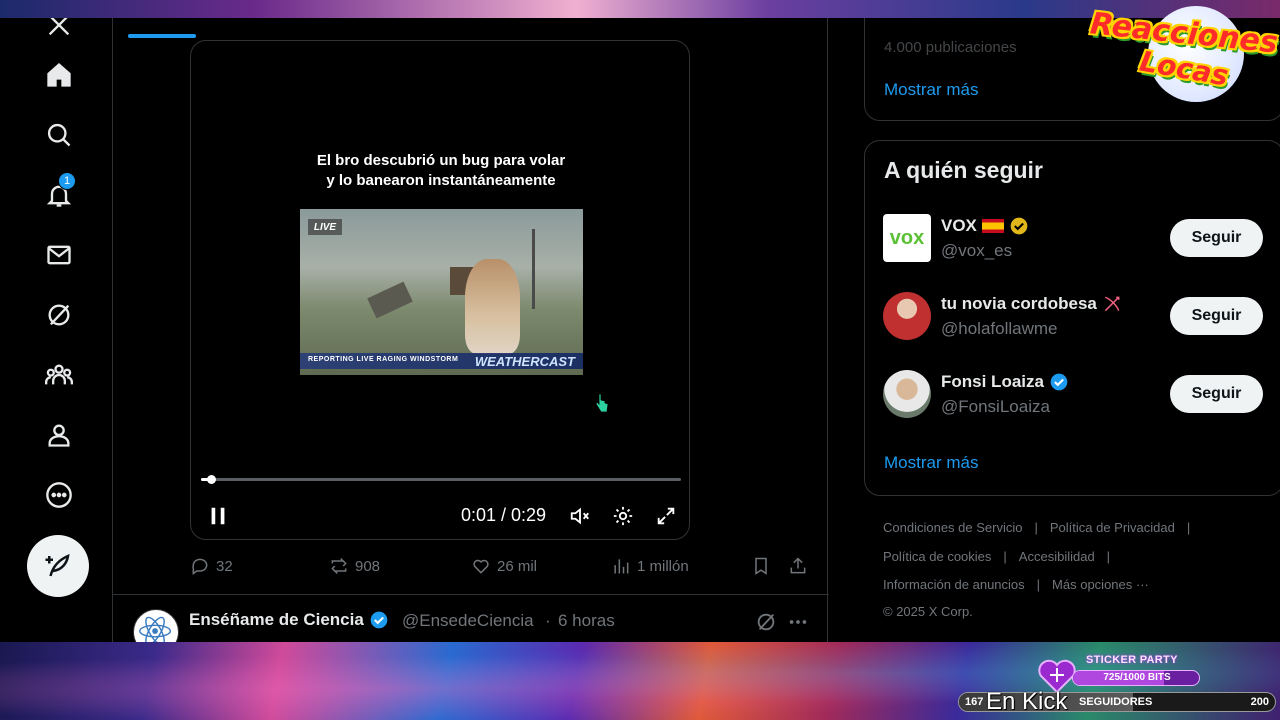  What do you see at coordinates (761, 566) in the screenshot?
I see `bookmark-button` at bounding box center [761, 566].